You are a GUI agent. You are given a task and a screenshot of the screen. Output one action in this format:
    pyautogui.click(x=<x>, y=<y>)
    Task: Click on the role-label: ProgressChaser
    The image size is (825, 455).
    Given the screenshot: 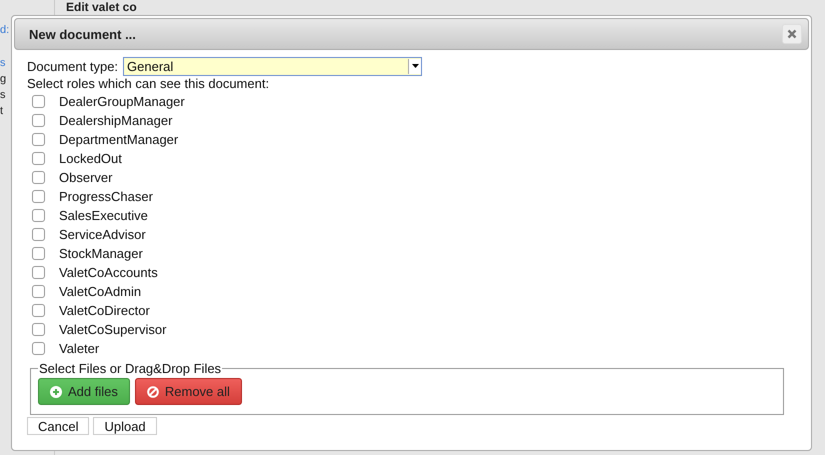 What is the action you would take?
    pyautogui.click(x=106, y=196)
    